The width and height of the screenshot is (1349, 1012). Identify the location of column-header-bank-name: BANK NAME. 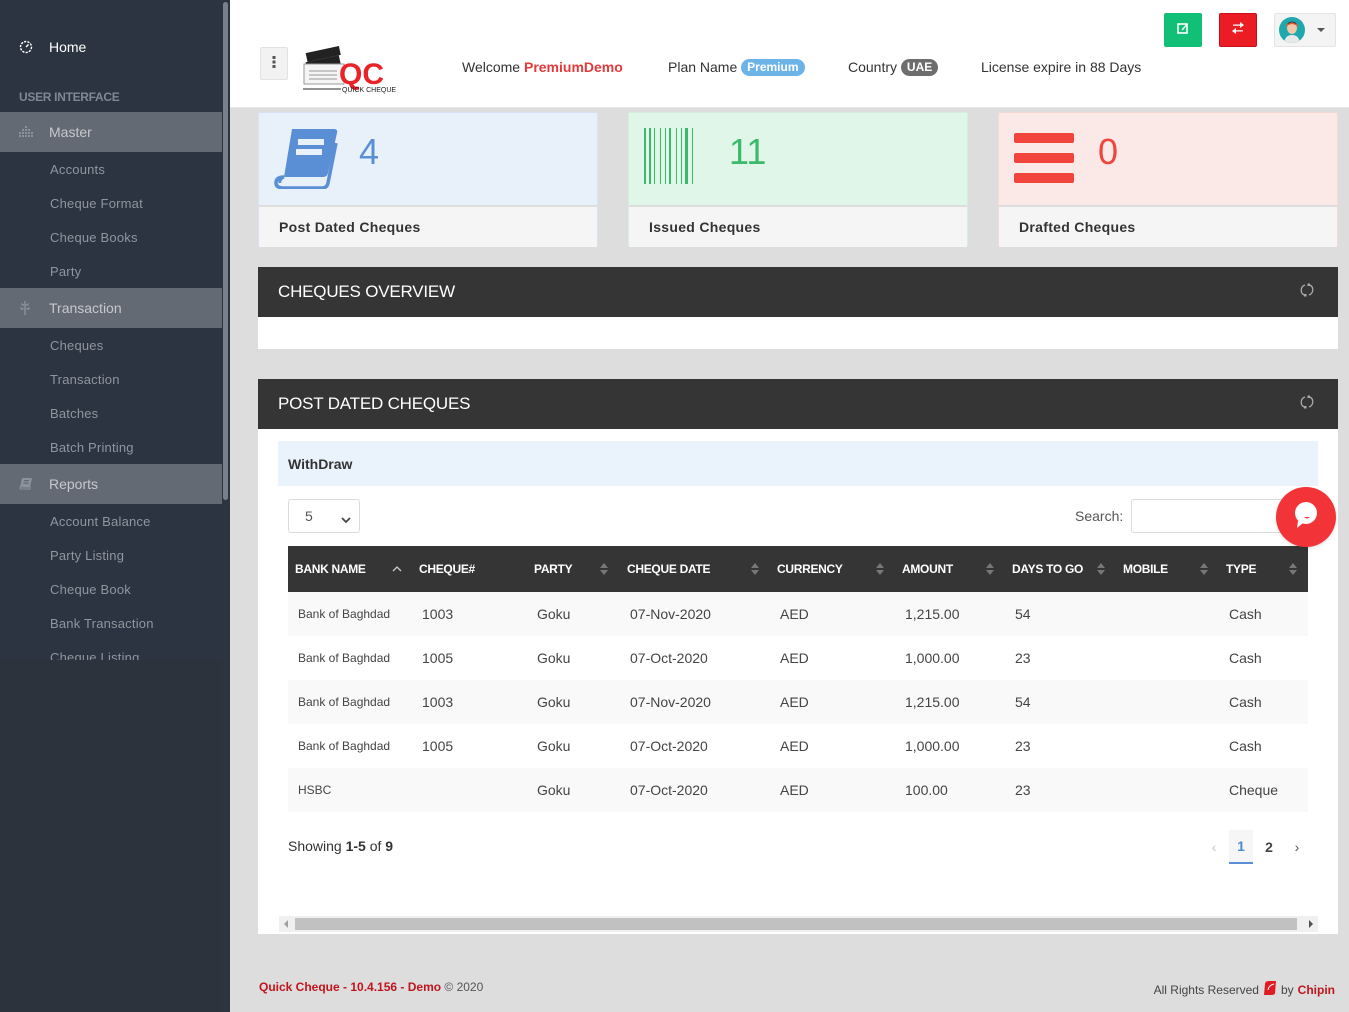
(330, 569).